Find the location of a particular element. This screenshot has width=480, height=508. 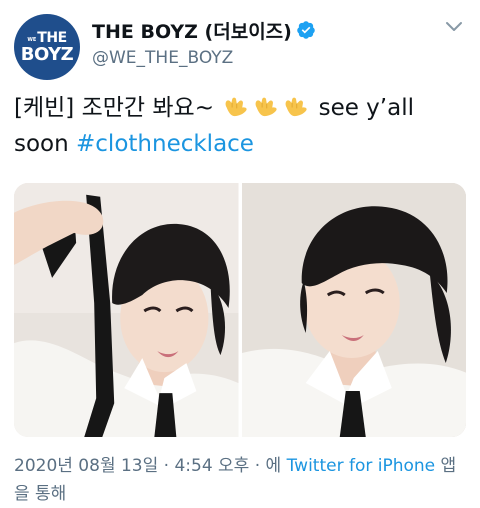

tweet-text-prefix: [케빈] 조만간 봐요~ is located at coordinates (118, 108).